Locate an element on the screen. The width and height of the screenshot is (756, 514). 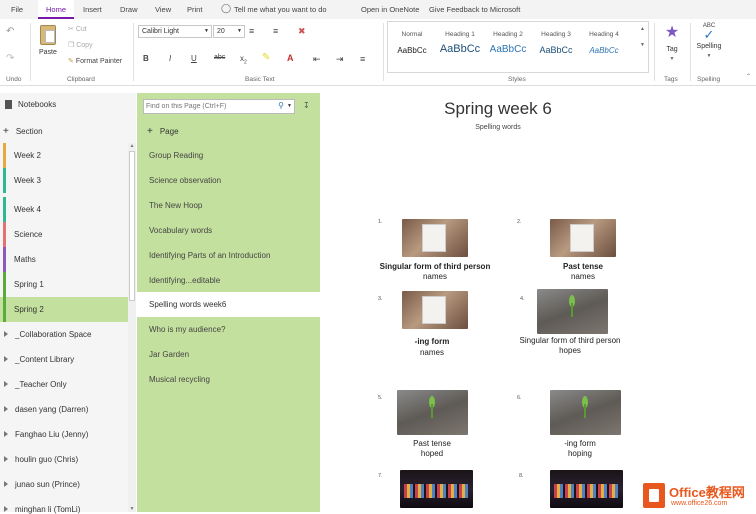
section-science: Science is located at coordinates (64, 234).